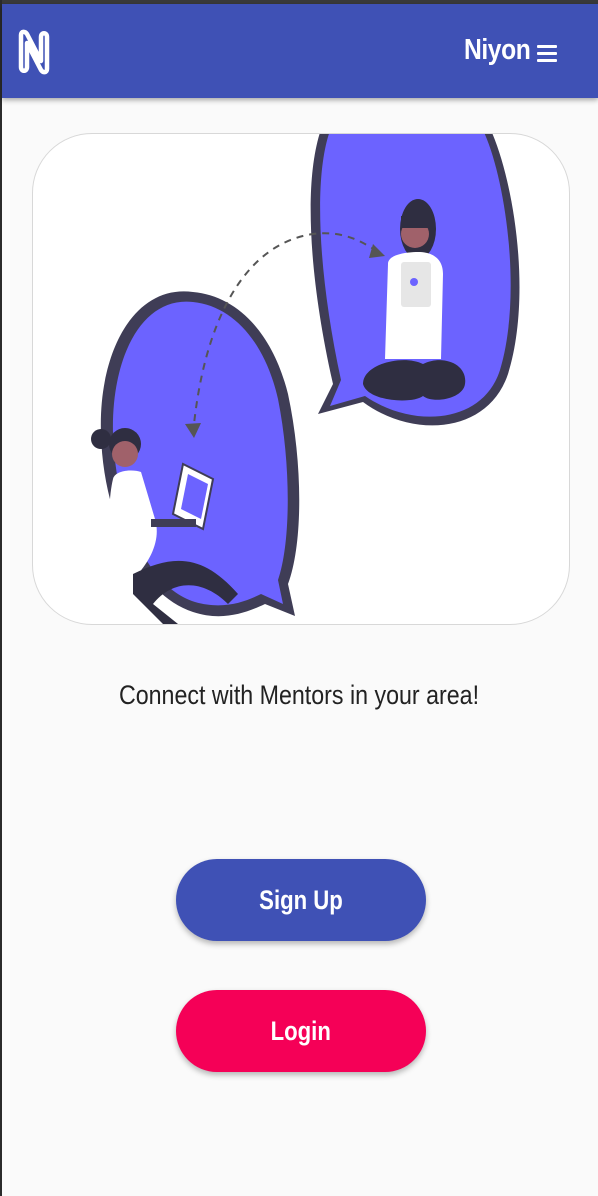 The image size is (598, 1196). I want to click on login-label: Login, so click(301, 1030).